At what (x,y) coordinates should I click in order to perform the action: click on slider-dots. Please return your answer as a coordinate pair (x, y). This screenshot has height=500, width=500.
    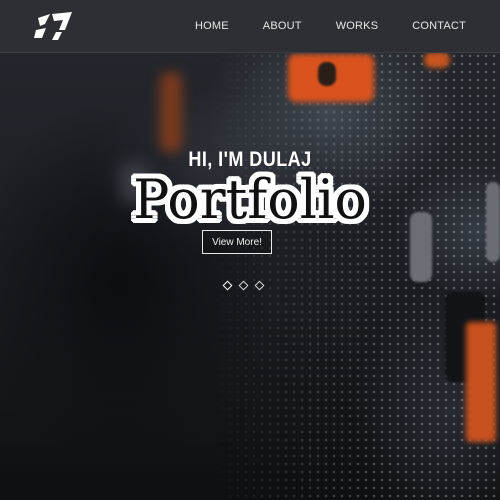
    Looking at the image, I should click on (247, 285).